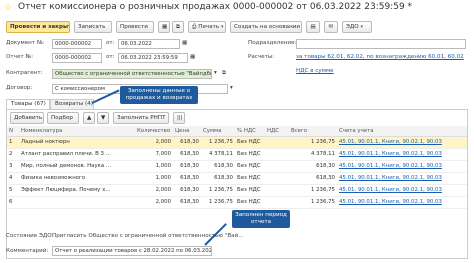 Image resolution: width=474 pixels, height=263 pixels. Describe the element at coordinates (149, 44) in the screenshot. I see `doc-date-field: 06.03.2022` at that location.